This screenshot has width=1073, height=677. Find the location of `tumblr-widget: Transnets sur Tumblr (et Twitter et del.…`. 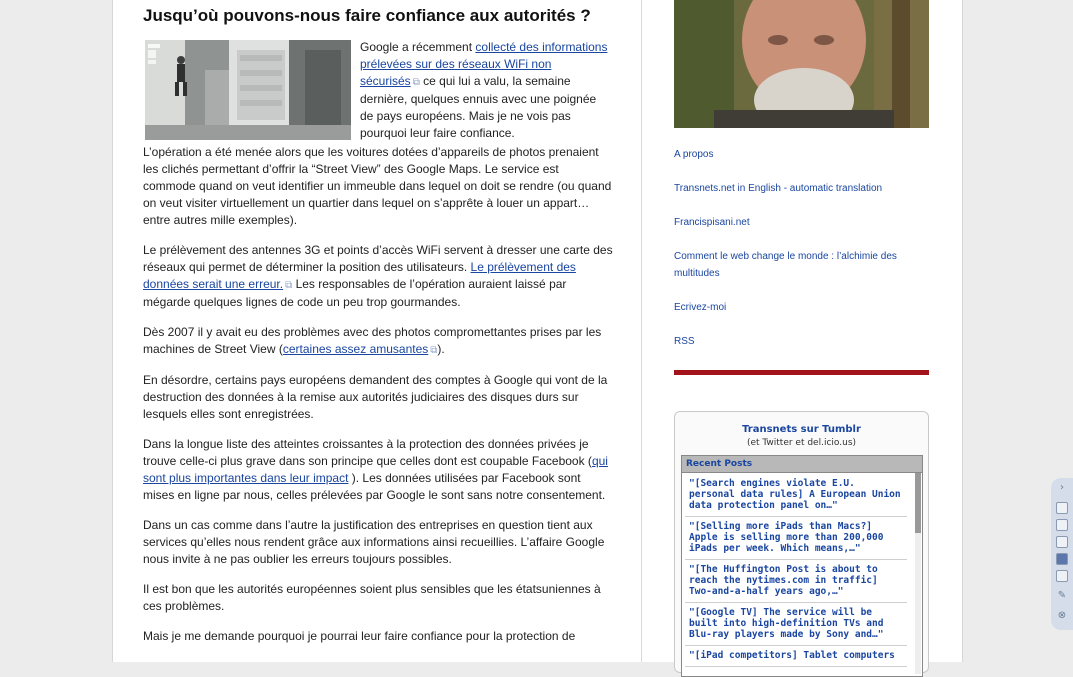

tumblr-widget: Transnets sur Tumblr (et Twitter et del.… is located at coordinates (801, 544).